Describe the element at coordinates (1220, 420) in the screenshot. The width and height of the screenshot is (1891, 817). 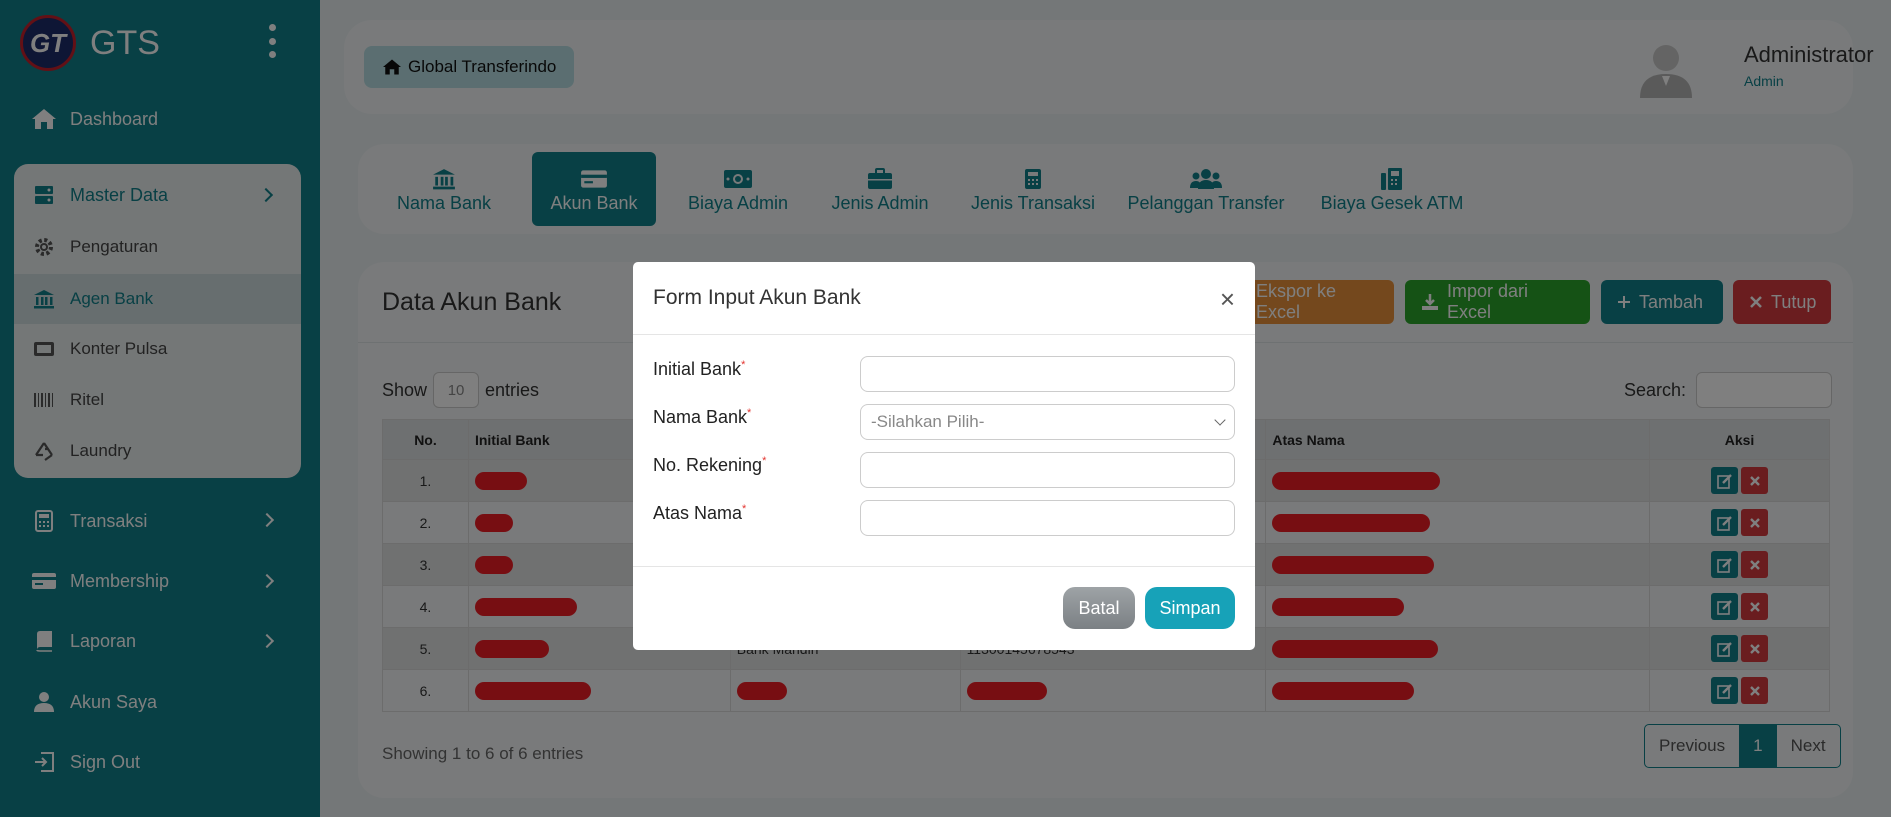
I see `chevron-down-icon` at that location.